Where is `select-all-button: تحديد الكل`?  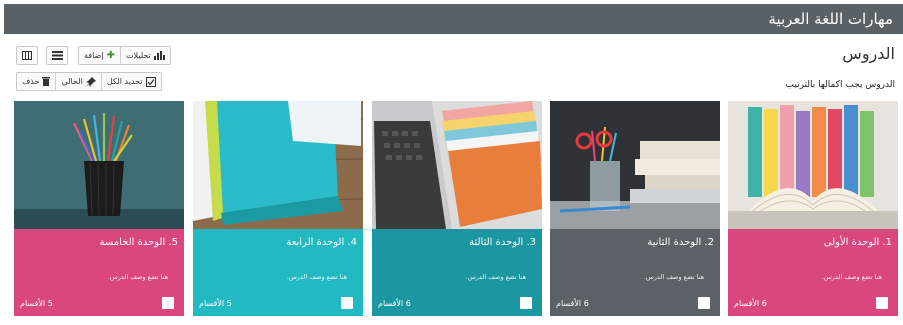
select-all-button: تحديد الكل is located at coordinates (130, 81).